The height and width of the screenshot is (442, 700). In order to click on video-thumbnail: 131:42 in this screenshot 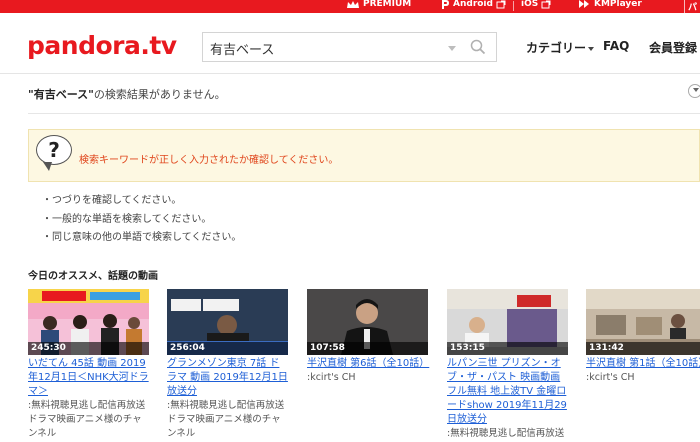, I will do `click(643, 322)`.